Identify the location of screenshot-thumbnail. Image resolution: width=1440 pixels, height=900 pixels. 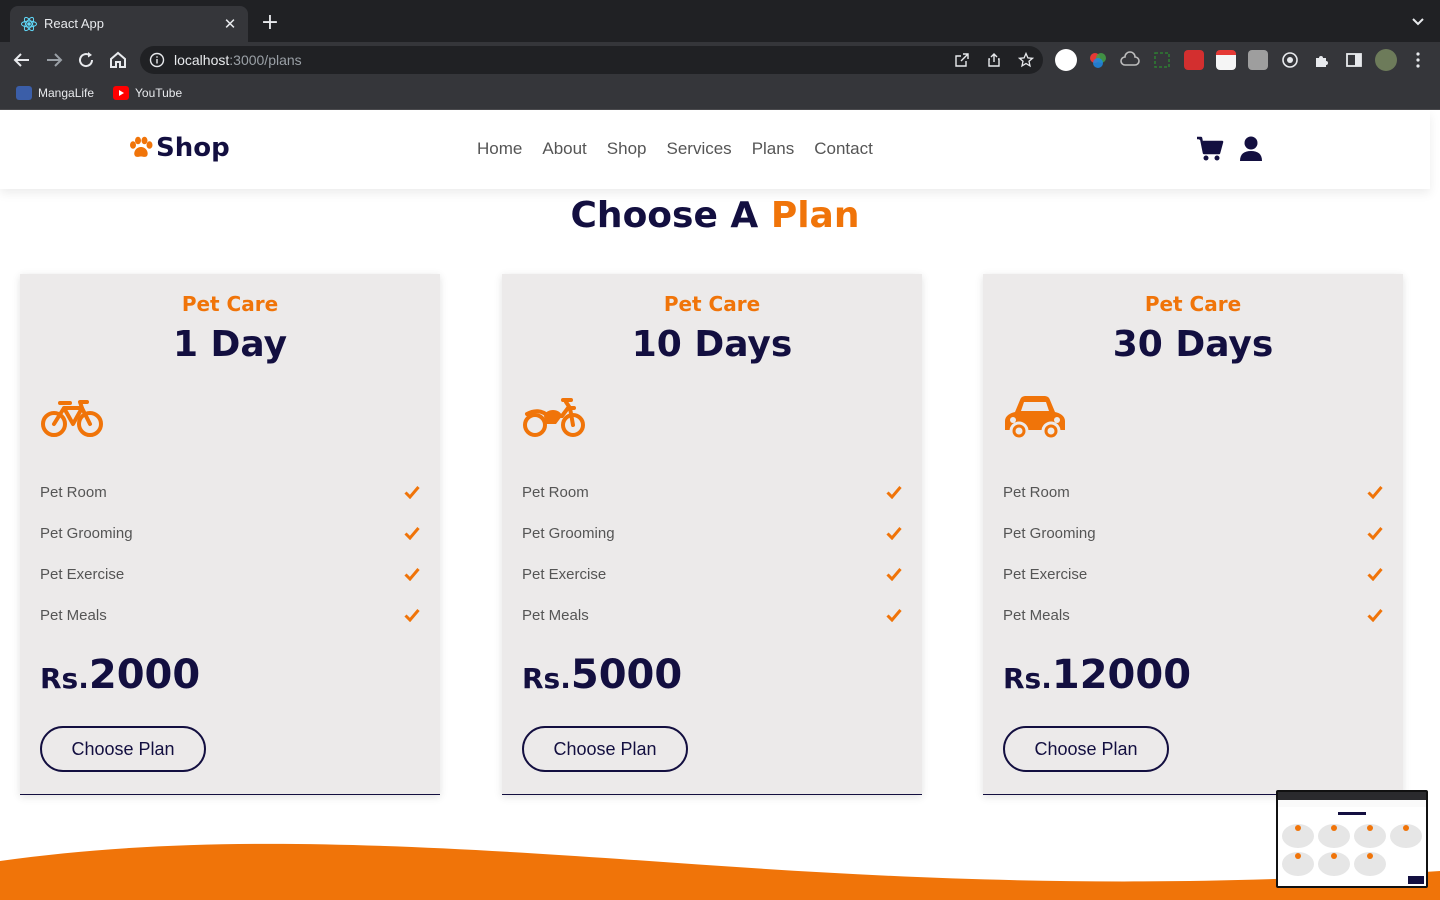
(1352, 839).